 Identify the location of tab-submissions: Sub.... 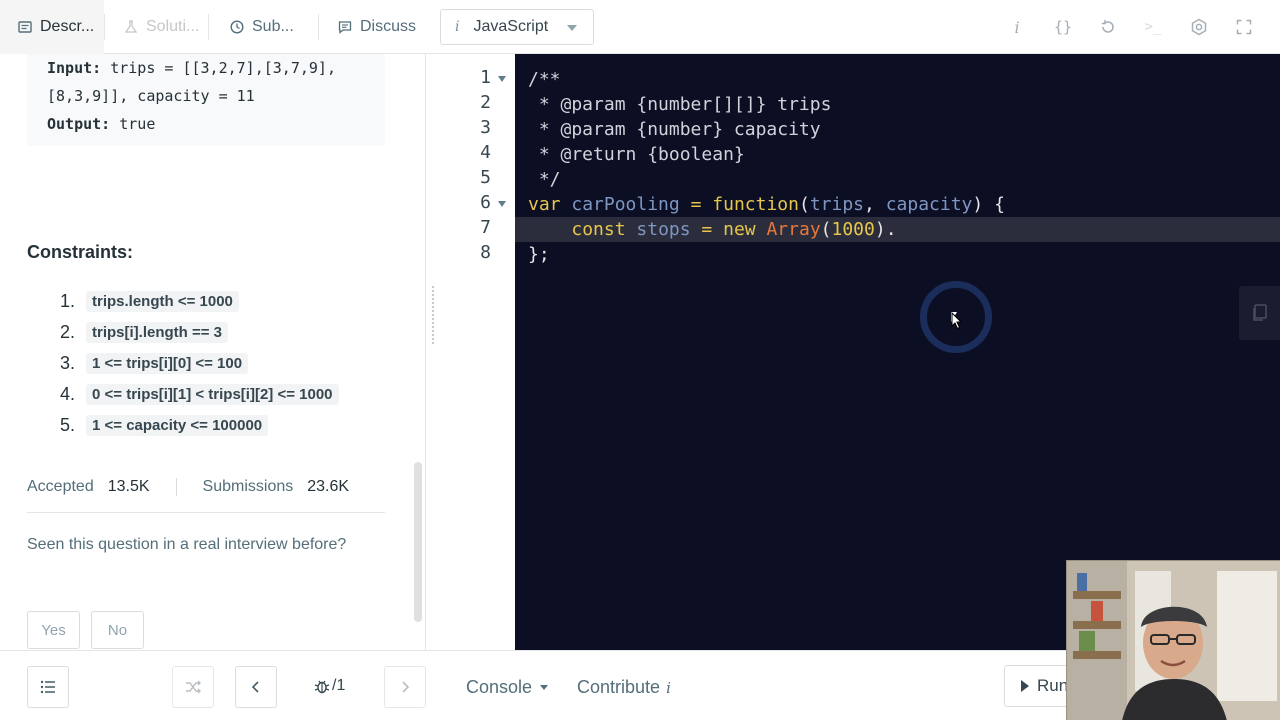
(263, 27).